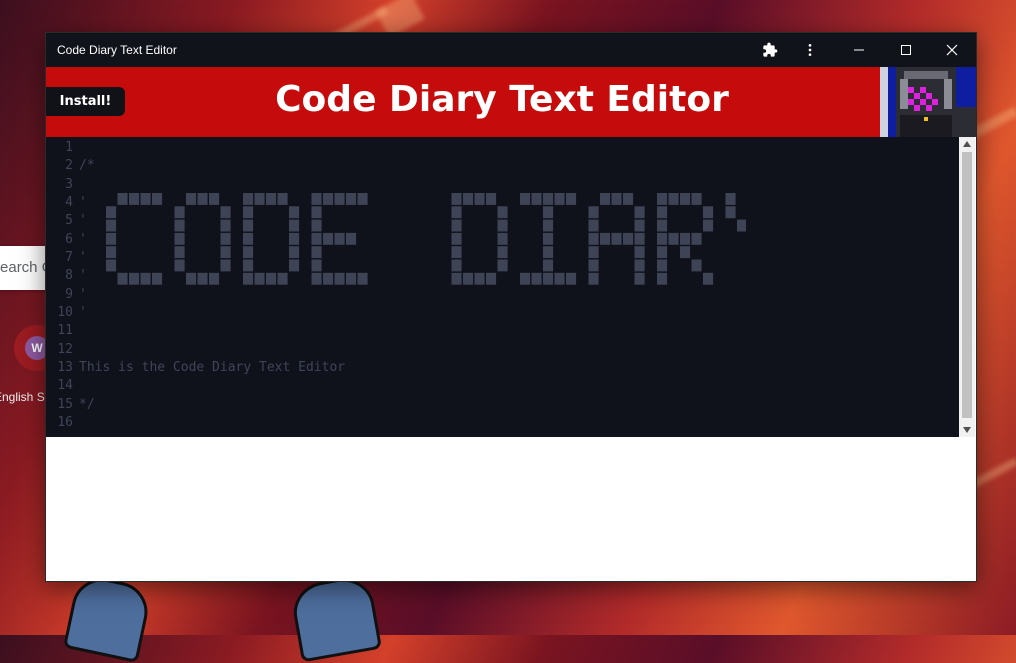 Image resolution: width=1016 pixels, height=663 pixels. I want to click on line-number: 12, so click(65, 349).